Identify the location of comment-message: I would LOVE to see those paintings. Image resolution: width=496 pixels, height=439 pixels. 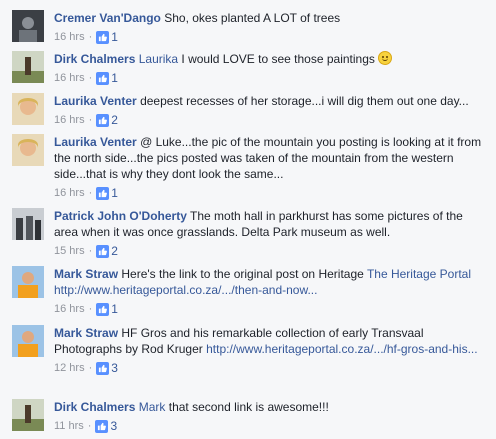
(278, 59).